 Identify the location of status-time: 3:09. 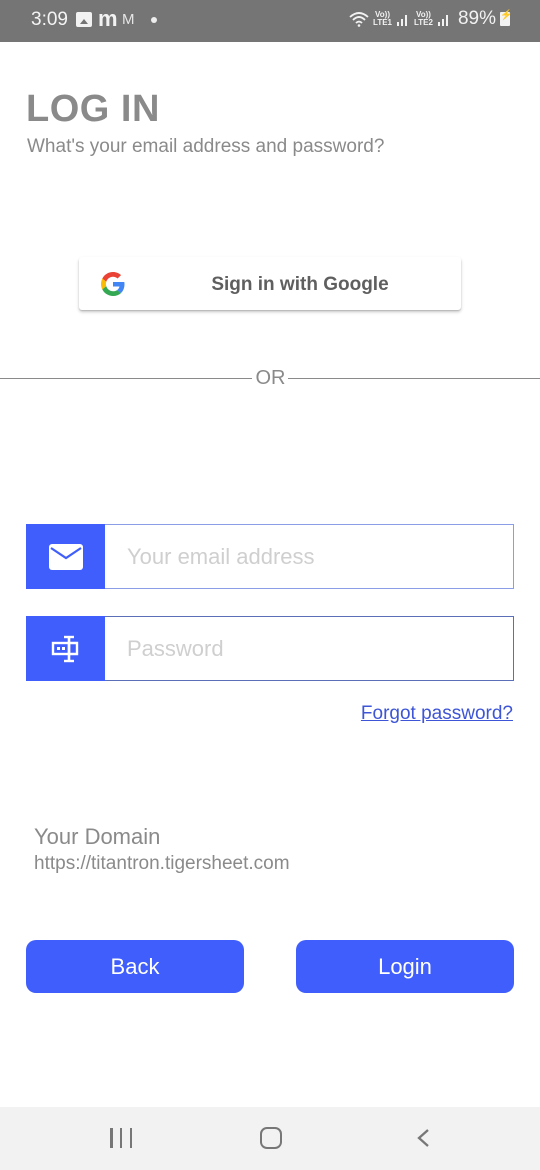
(49, 19).